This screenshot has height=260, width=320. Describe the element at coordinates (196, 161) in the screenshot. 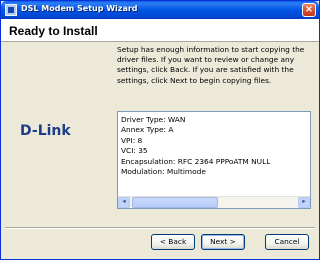

I see `list-item: Encapsulation: RFC 2364 PPPoATM NULL` at that location.